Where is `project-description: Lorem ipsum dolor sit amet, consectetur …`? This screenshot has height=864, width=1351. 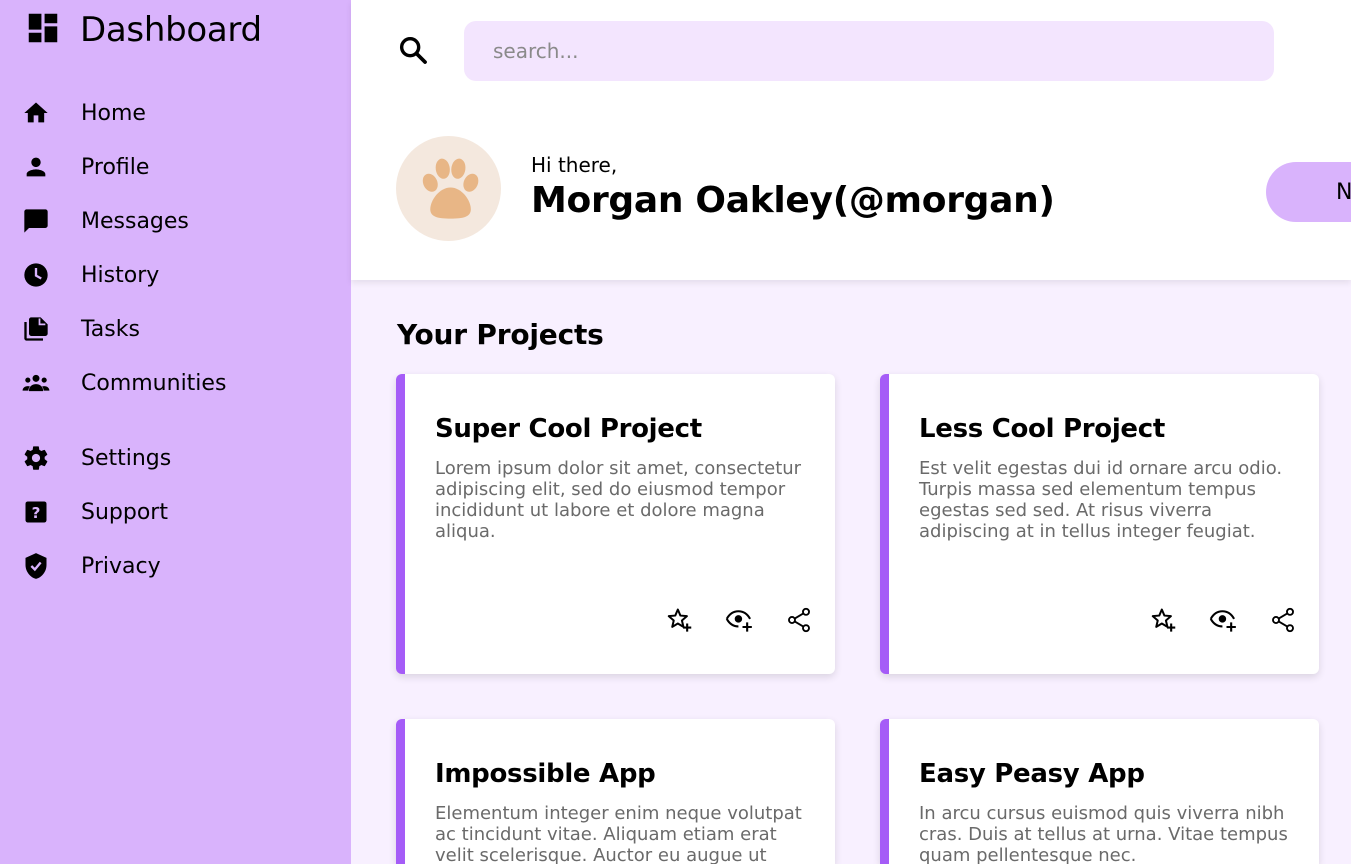
project-description: Lorem ipsum dolor sit amet, consectetur … is located at coordinates (618, 500).